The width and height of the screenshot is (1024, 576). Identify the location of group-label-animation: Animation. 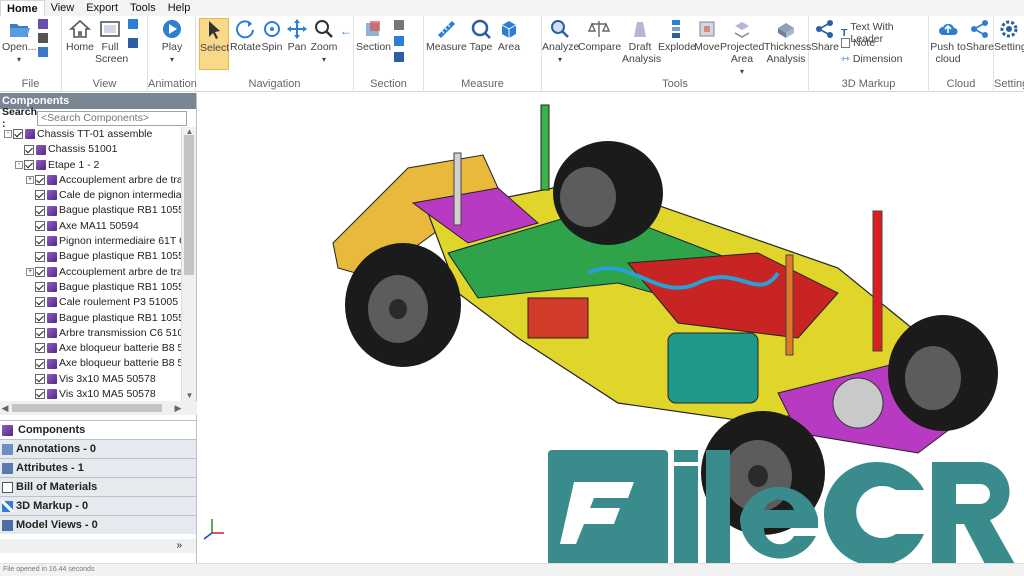
(172, 84).